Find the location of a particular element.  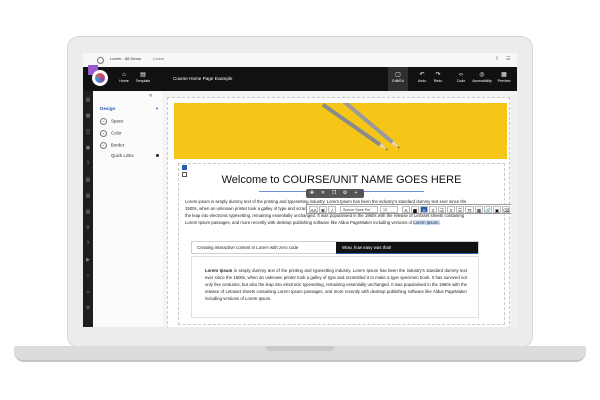

accessibility-label: Accessibility is located at coordinates (482, 81).